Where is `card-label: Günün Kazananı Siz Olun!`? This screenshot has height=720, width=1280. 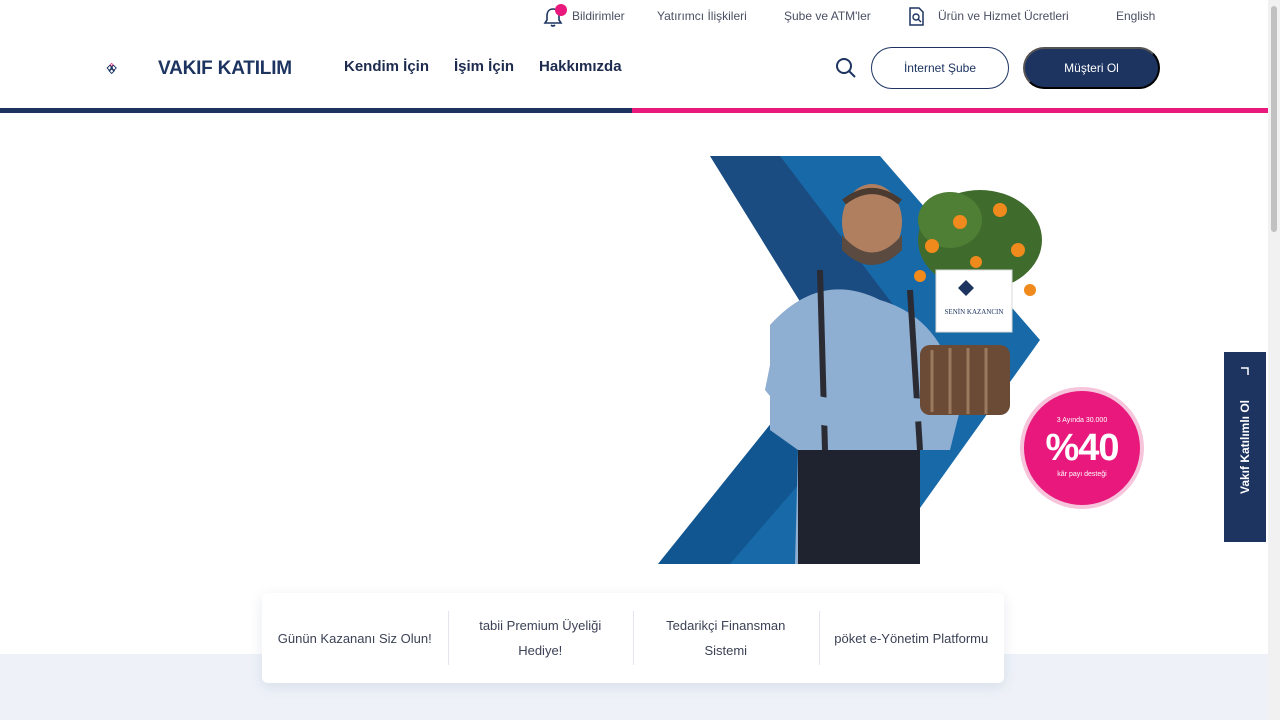
card-label: Günün Kazananı Siz Olun! is located at coordinates (354, 638).